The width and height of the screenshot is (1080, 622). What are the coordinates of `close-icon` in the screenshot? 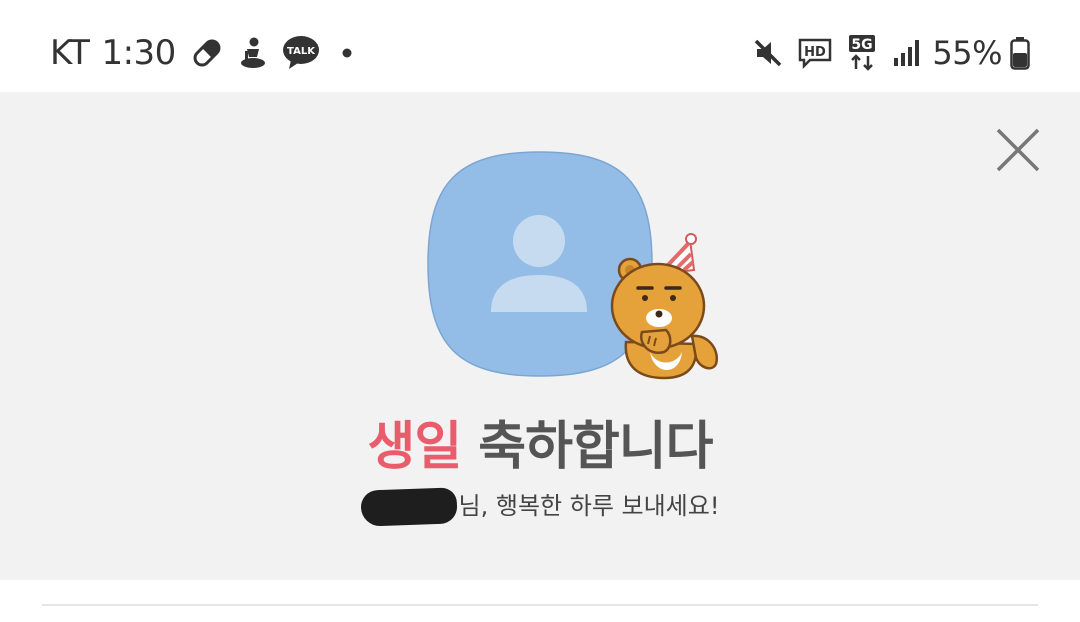 It's located at (1018, 150).